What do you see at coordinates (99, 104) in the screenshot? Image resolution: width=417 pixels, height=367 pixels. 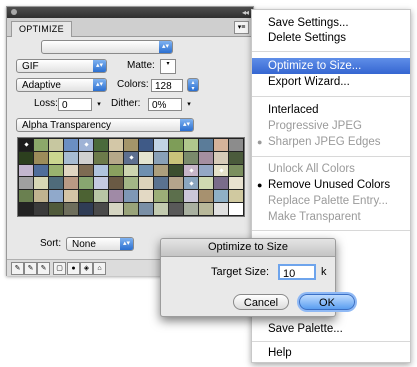 I see `loss-dropdown-icon: ▾` at bounding box center [99, 104].